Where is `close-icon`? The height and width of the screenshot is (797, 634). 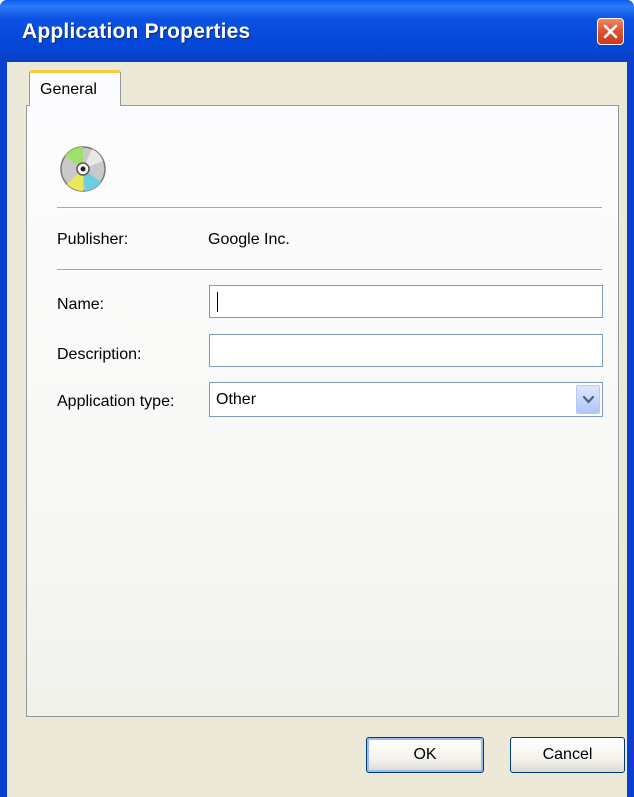 close-icon is located at coordinates (610, 31).